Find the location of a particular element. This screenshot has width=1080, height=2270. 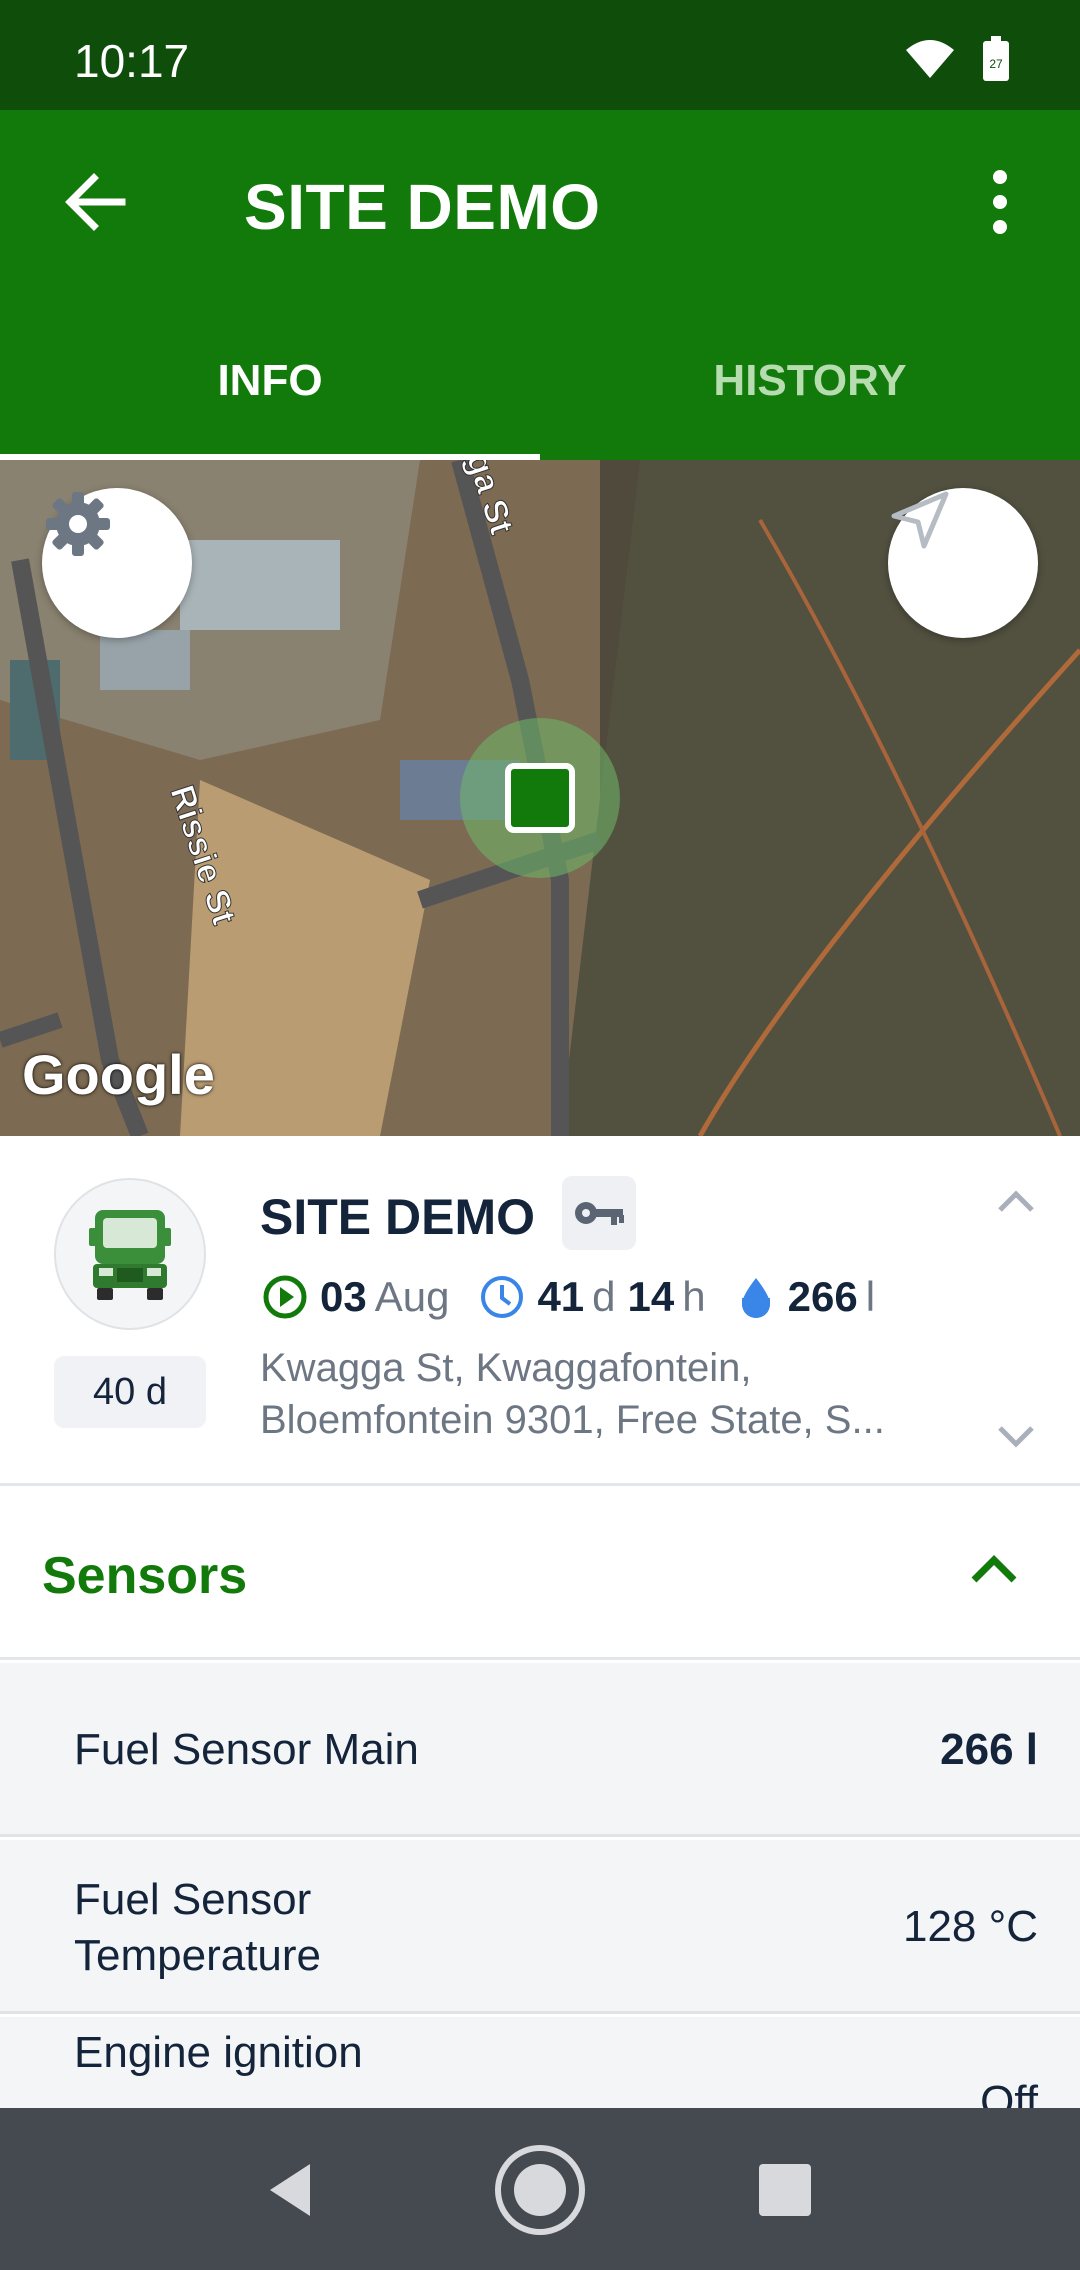

nav-home-button is located at coordinates (540, 2190).